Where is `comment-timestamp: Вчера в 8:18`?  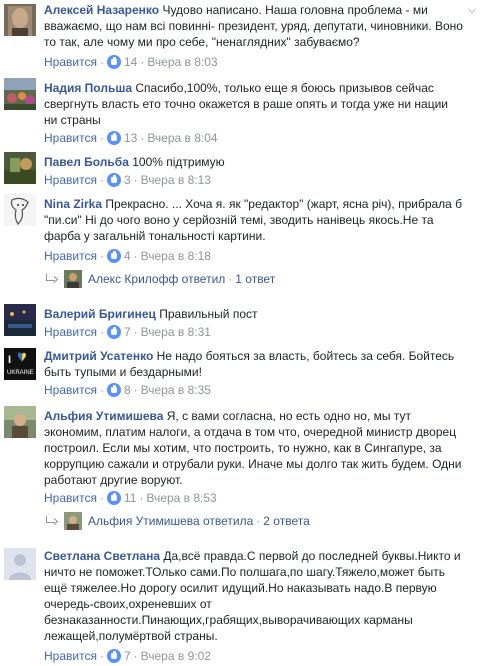 comment-timestamp: Вчера в 8:18 is located at coordinates (176, 256).